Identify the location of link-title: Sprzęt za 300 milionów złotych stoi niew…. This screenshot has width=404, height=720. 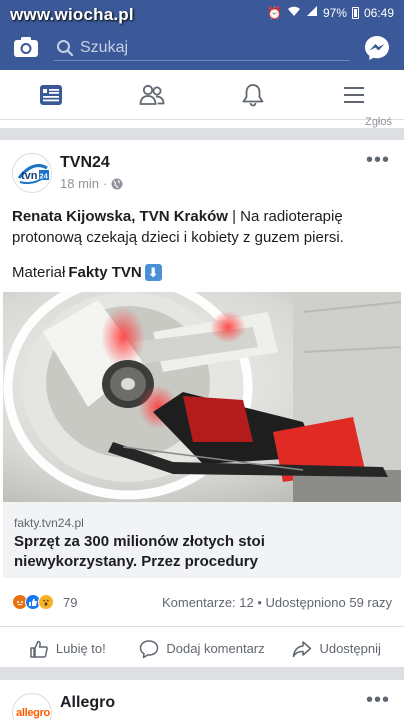
(139, 551).